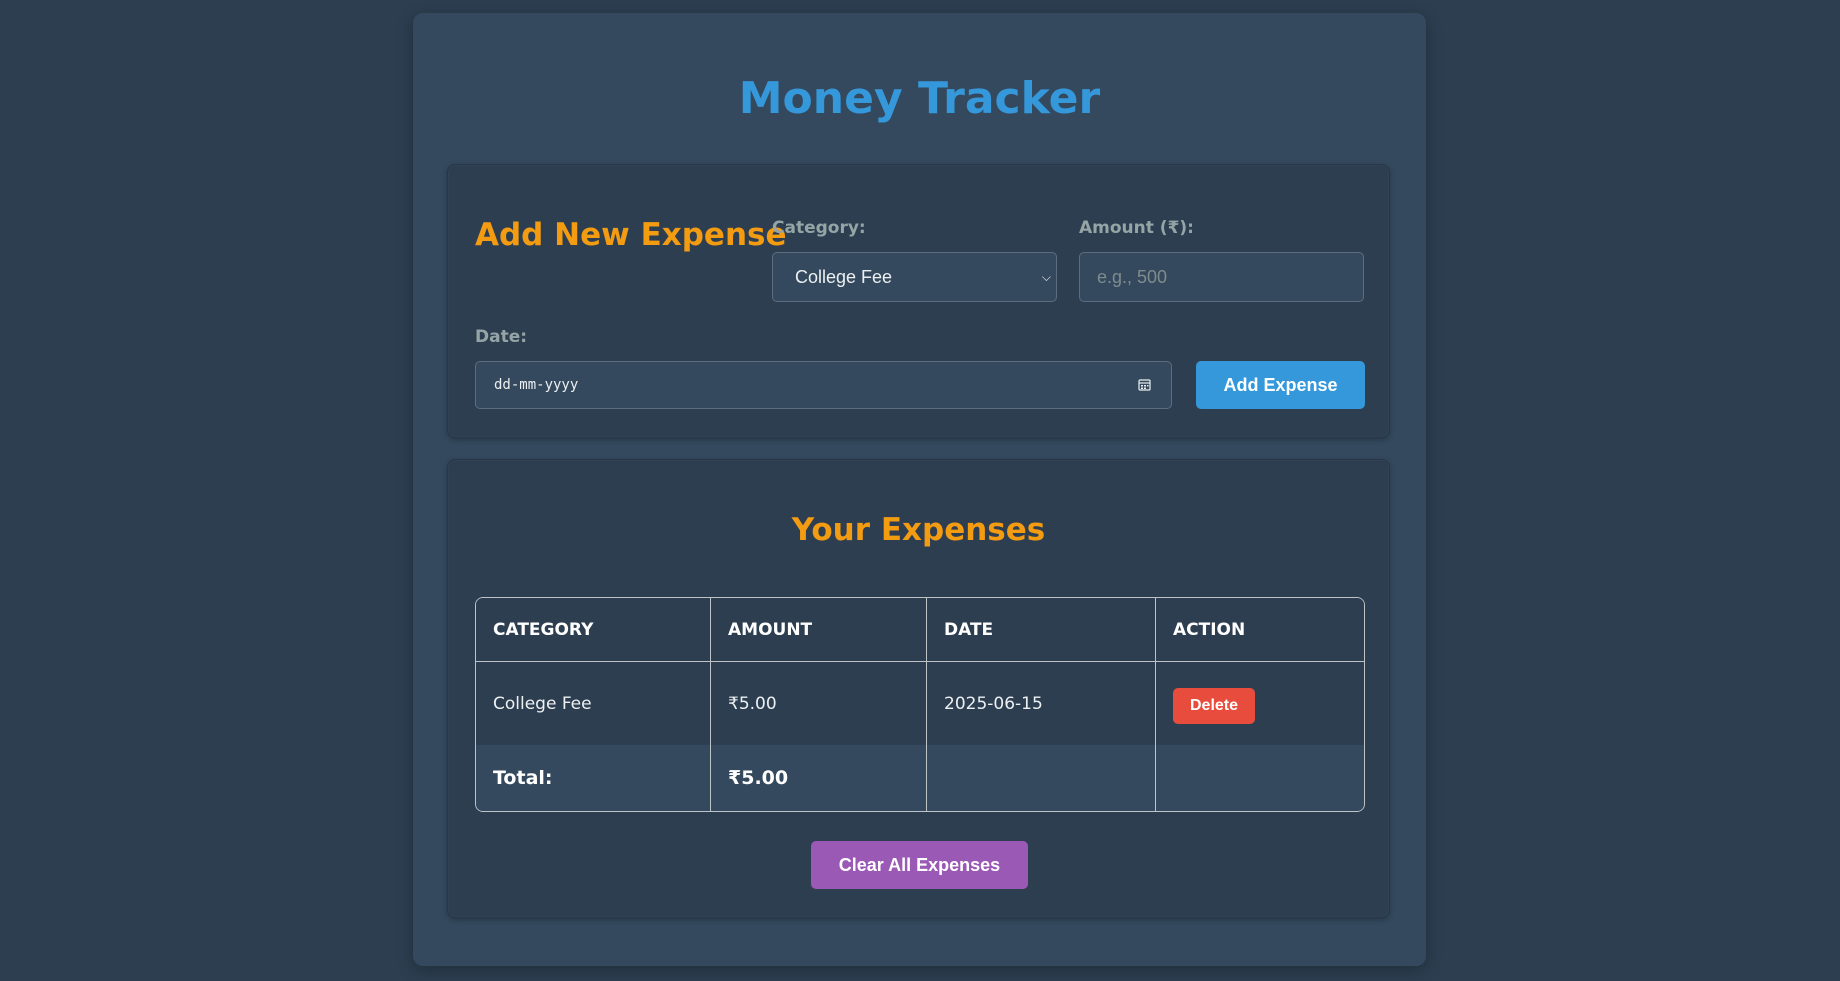 This screenshot has height=981, width=1840. Describe the element at coordinates (536, 385) in the screenshot. I see `date-placeholder: dd-mm-yyyy` at that location.